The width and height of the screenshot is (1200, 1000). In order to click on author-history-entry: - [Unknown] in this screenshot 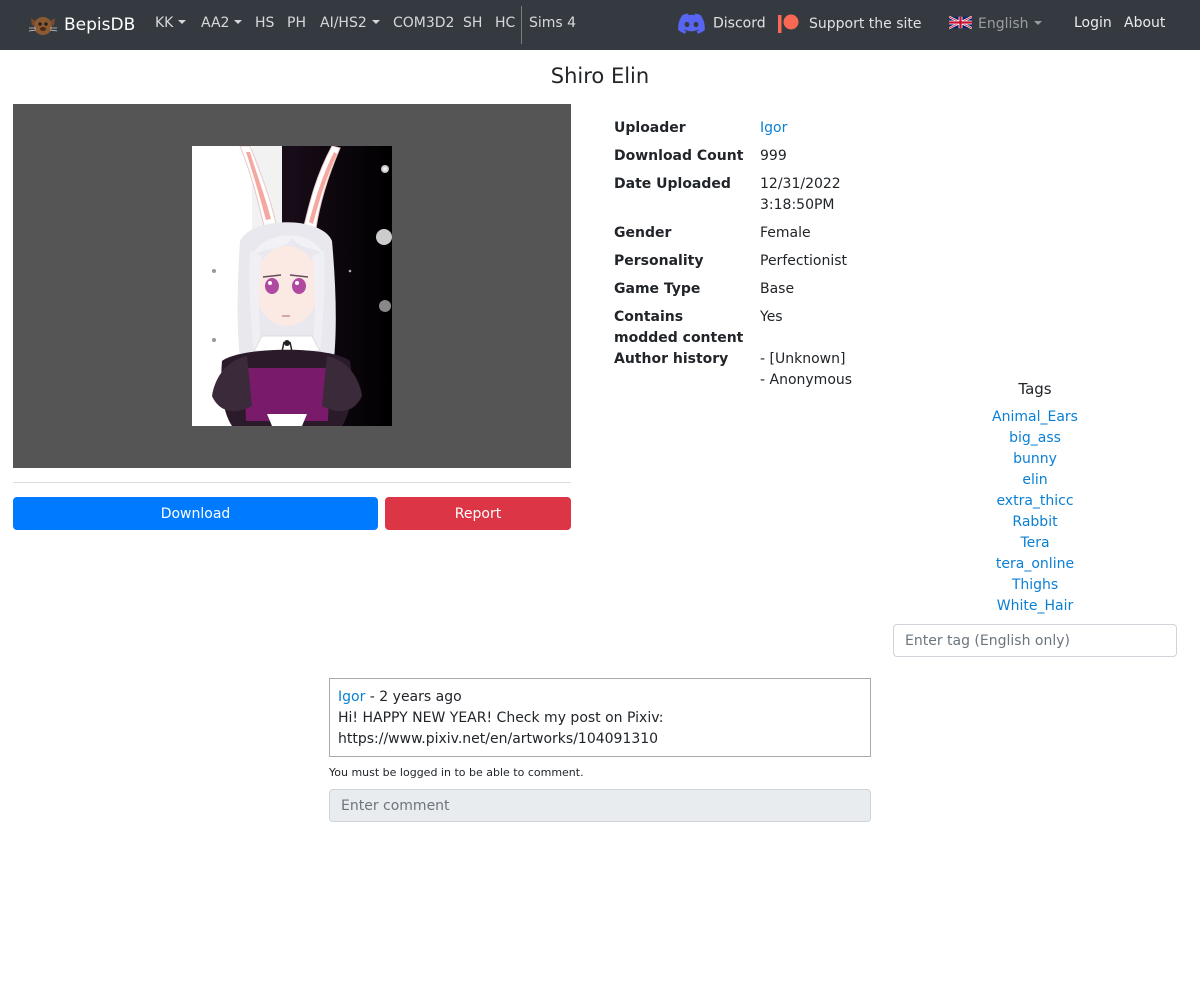, I will do `click(803, 359)`.